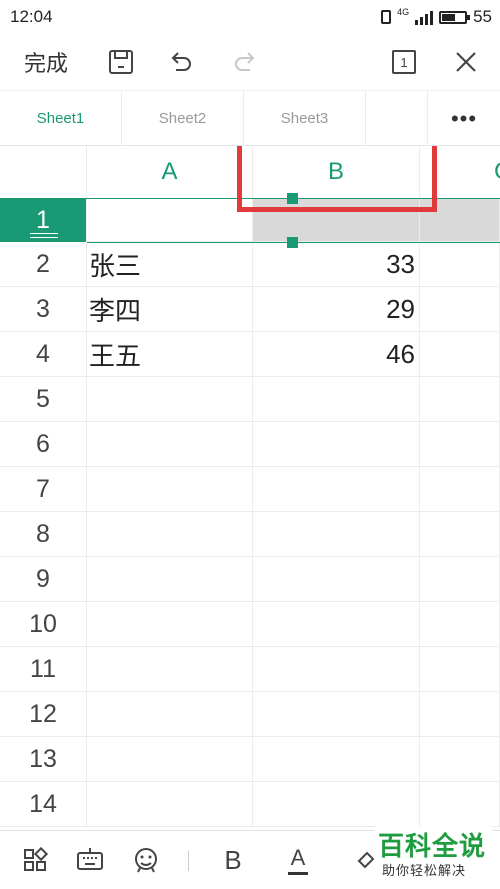 The height and width of the screenshot is (889, 500). What do you see at coordinates (336, 264) in the screenshot?
I see `cell-b2: 33` at bounding box center [336, 264].